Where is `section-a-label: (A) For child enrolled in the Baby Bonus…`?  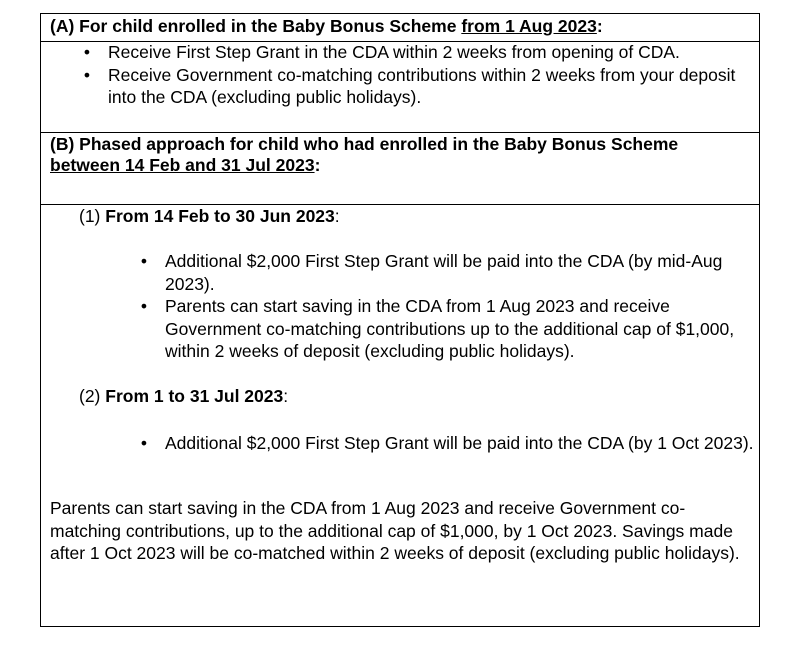
section-a-label: (A) For child enrolled in the Baby Bonus… is located at coordinates (256, 26).